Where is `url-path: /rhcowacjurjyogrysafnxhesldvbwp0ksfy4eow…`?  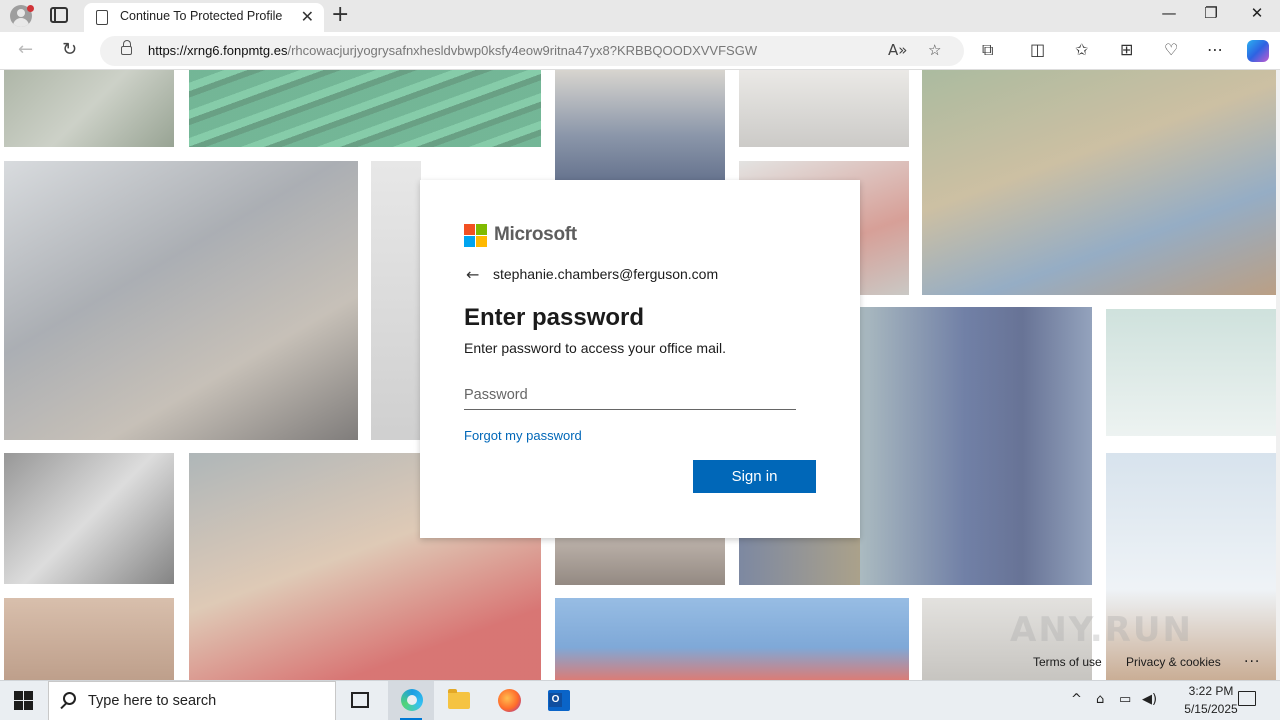 url-path: /rhcowacjurjyogrysafnxhesldvbwp0ksfy4eow… is located at coordinates (522, 50).